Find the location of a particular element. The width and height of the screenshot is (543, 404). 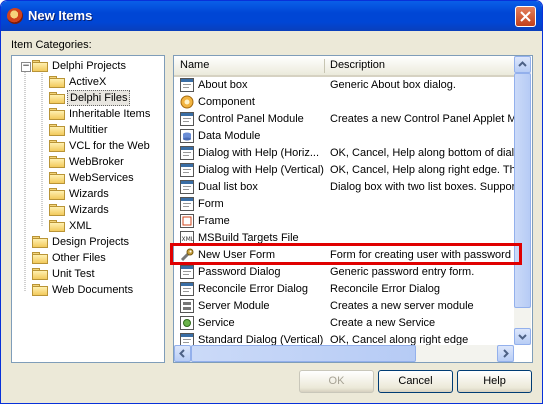

data-module-icon is located at coordinates (187, 136).